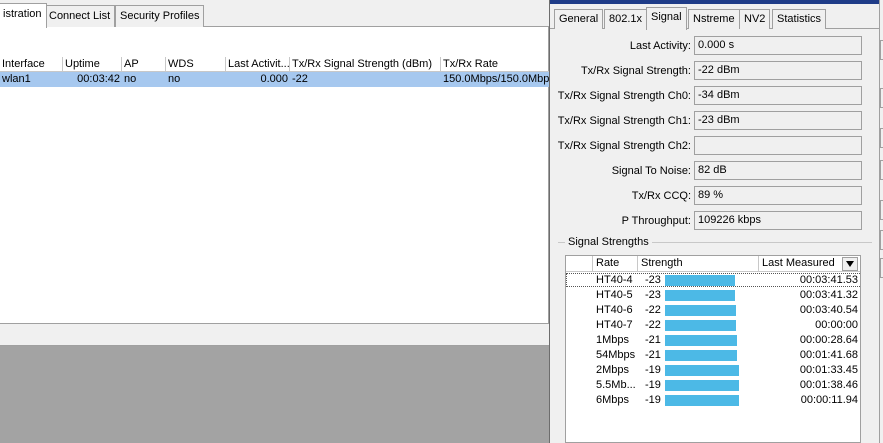  Describe the element at coordinates (613, 370) in the screenshot. I see `rate-cell: 2Mbps` at that location.